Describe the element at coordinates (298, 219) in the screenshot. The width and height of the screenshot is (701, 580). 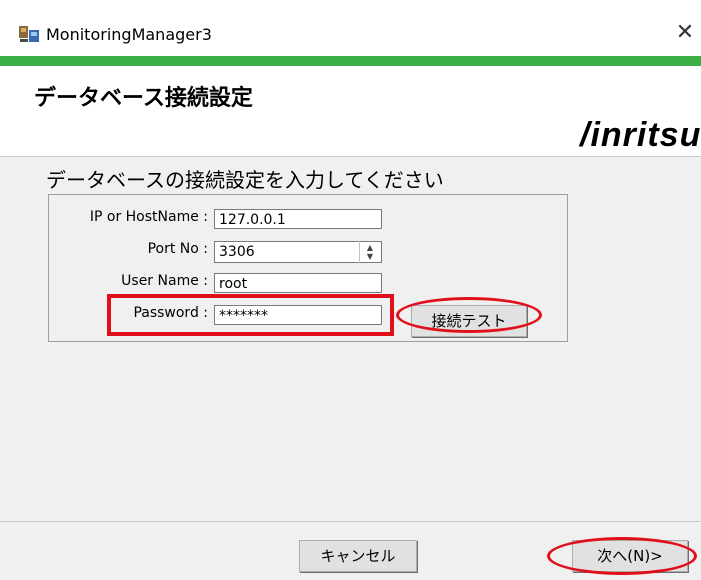
I see `ip-hostname-field: 127.0.0.1` at that location.